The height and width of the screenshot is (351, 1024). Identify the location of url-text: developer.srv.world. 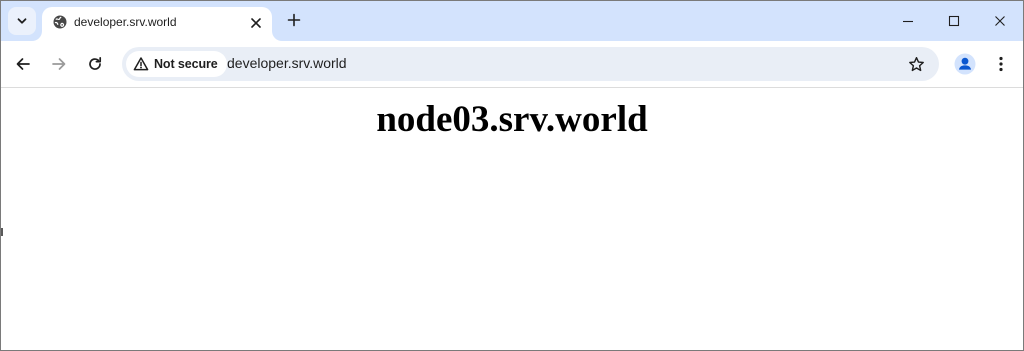
(287, 63).